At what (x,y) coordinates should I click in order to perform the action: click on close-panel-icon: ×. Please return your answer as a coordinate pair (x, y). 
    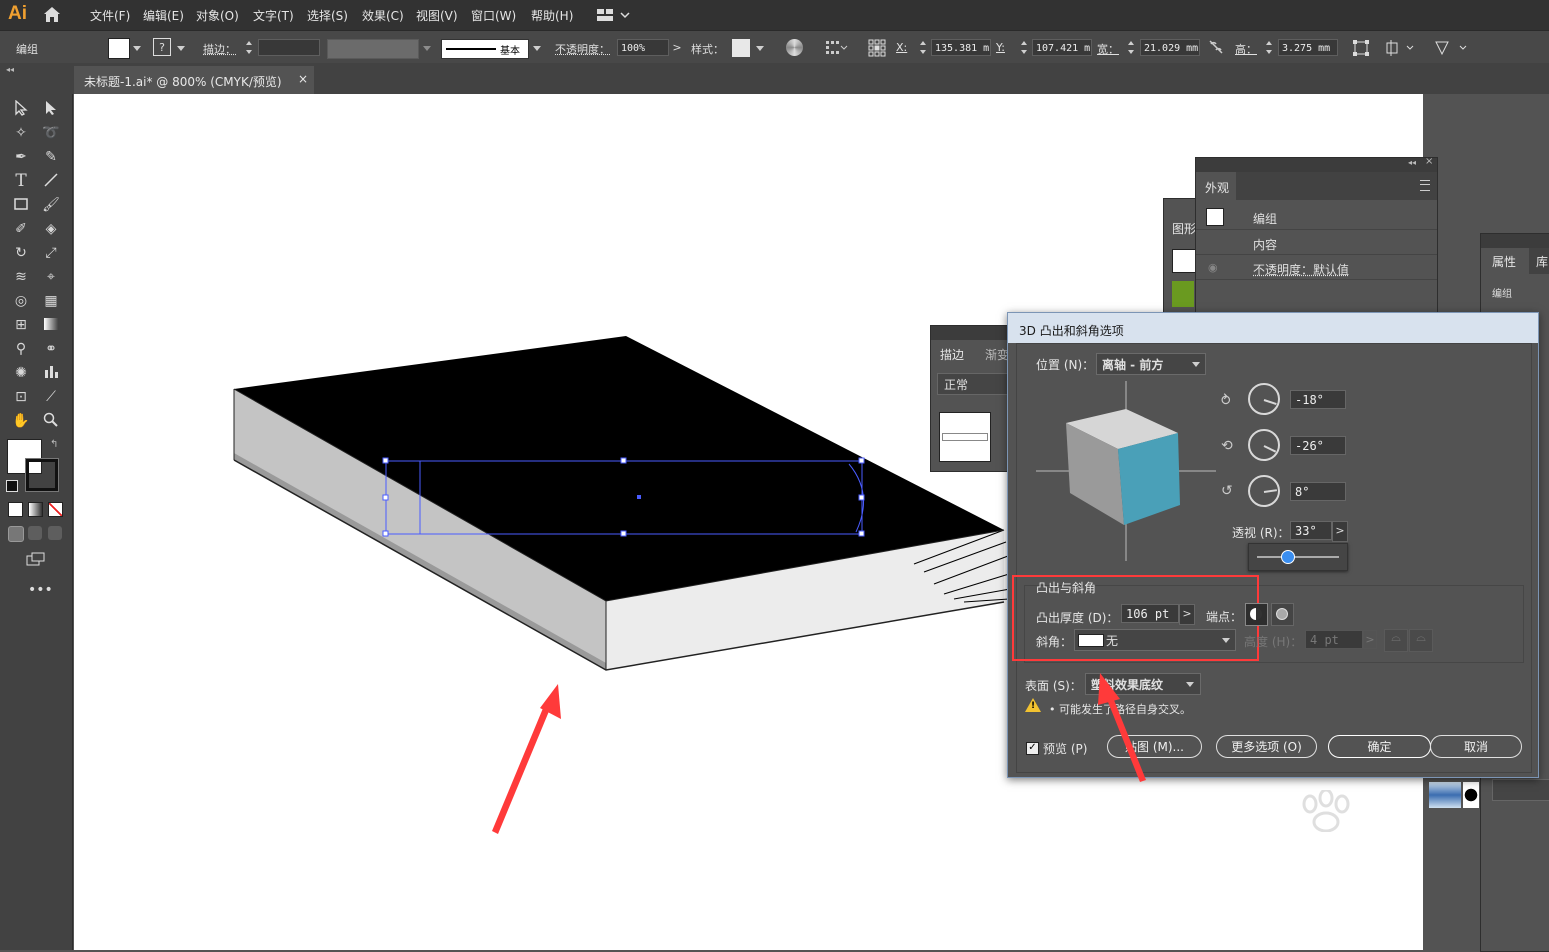
    Looking at the image, I should click on (1429, 161).